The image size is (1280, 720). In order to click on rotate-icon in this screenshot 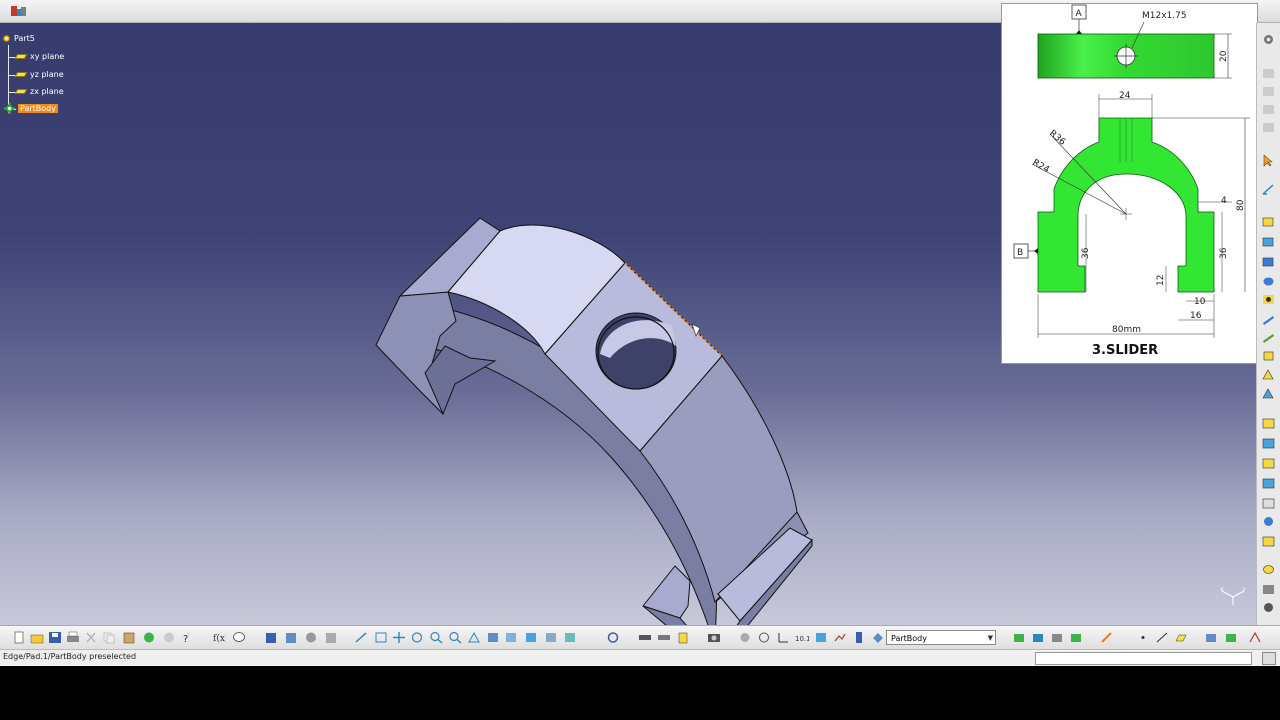, I will do `click(417, 637)`.